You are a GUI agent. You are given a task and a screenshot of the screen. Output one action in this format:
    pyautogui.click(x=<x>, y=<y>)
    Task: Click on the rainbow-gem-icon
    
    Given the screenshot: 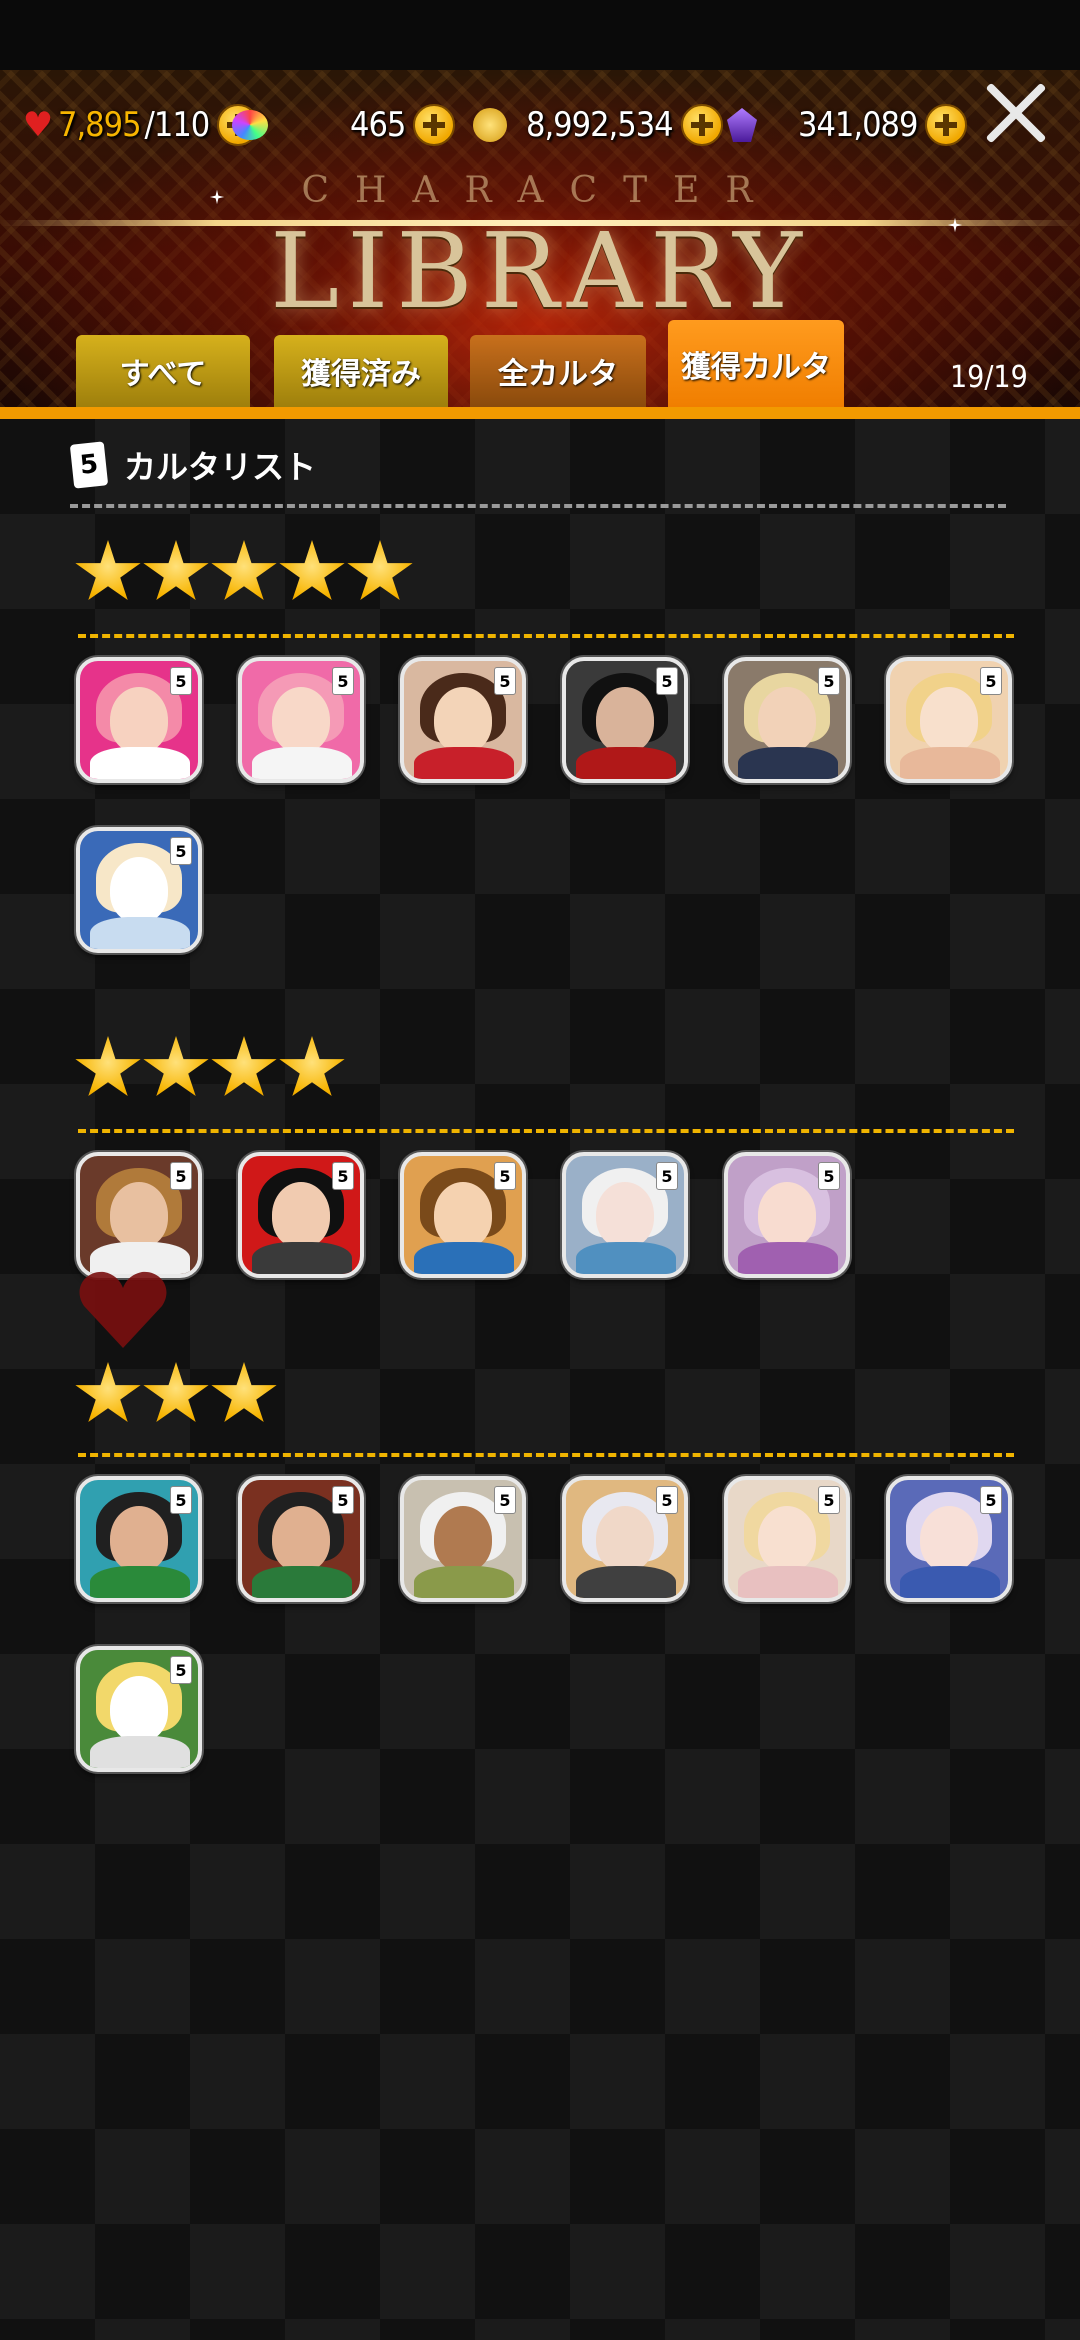 What is the action you would take?
    pyautogui.click(x=250, y=125)
    